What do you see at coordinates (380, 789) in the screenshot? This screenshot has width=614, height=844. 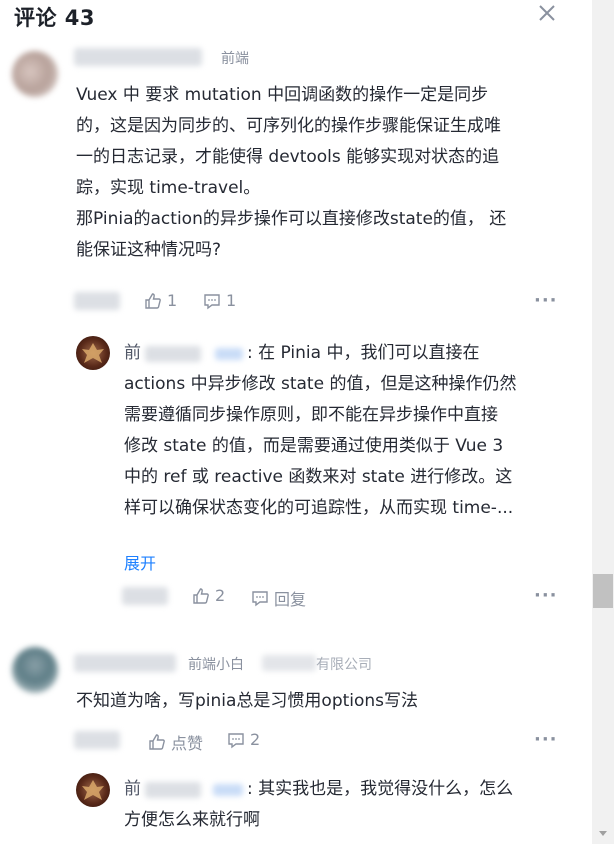 I see `reply-text-line: : 其实我也是，我觉得没什么，怎么` at bounding box center [380, 789].